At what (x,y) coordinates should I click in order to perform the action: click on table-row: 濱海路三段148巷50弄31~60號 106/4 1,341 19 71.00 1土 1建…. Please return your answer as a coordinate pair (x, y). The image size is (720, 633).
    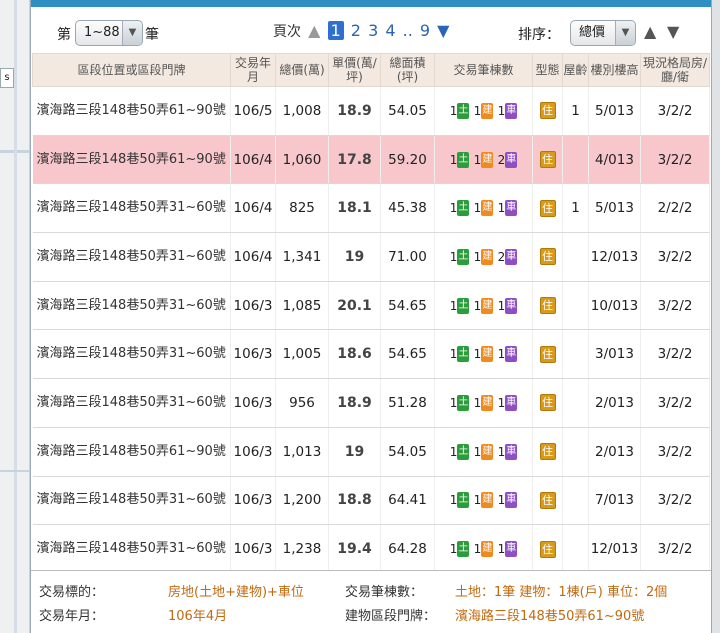
    Looking at the image, I should click on (371, 257).